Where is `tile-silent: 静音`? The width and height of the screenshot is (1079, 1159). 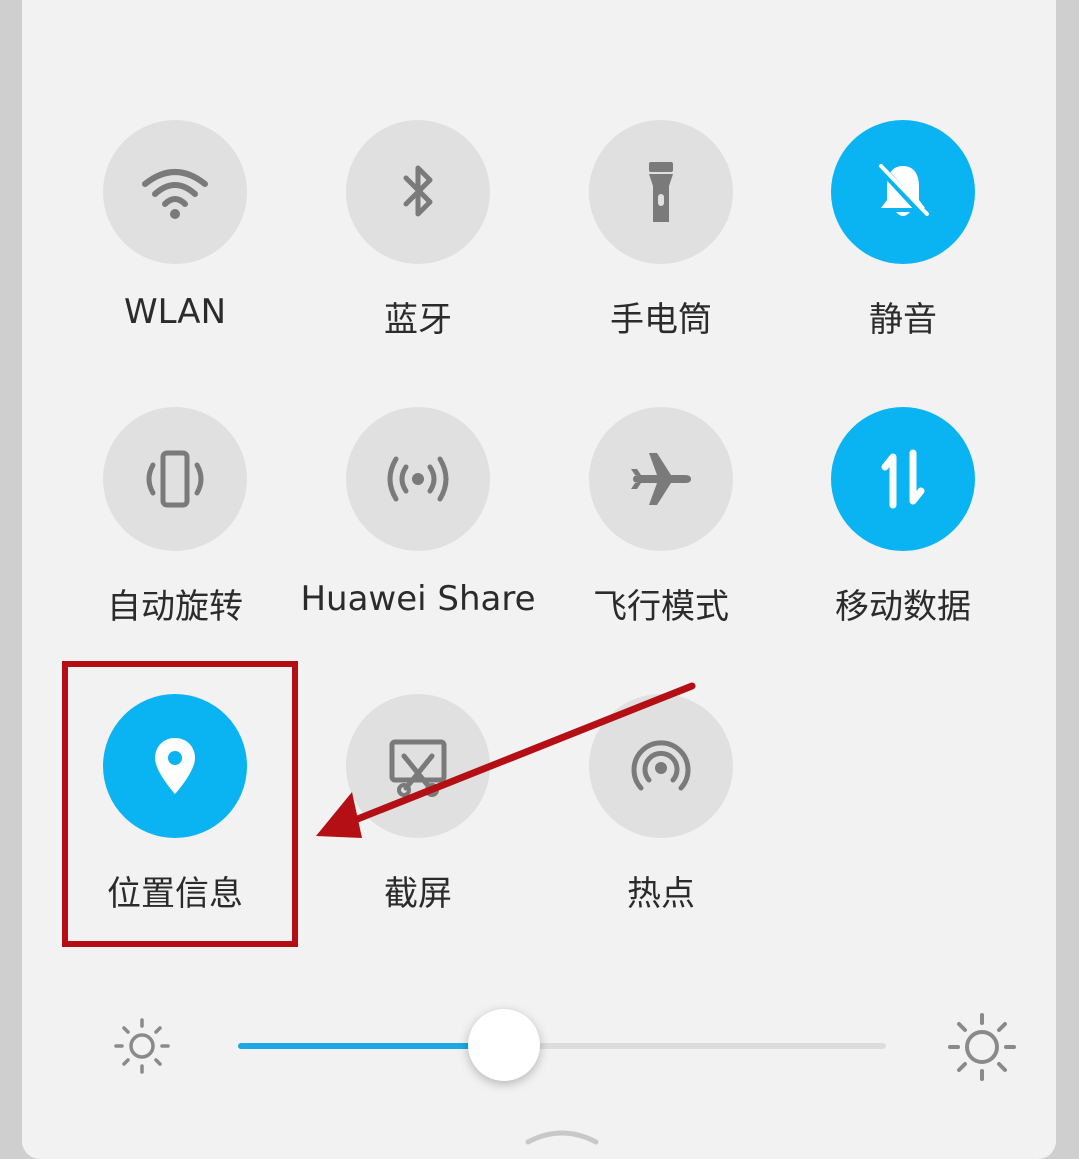 tile-silent: 静音 is located at coordinates (903, 250).